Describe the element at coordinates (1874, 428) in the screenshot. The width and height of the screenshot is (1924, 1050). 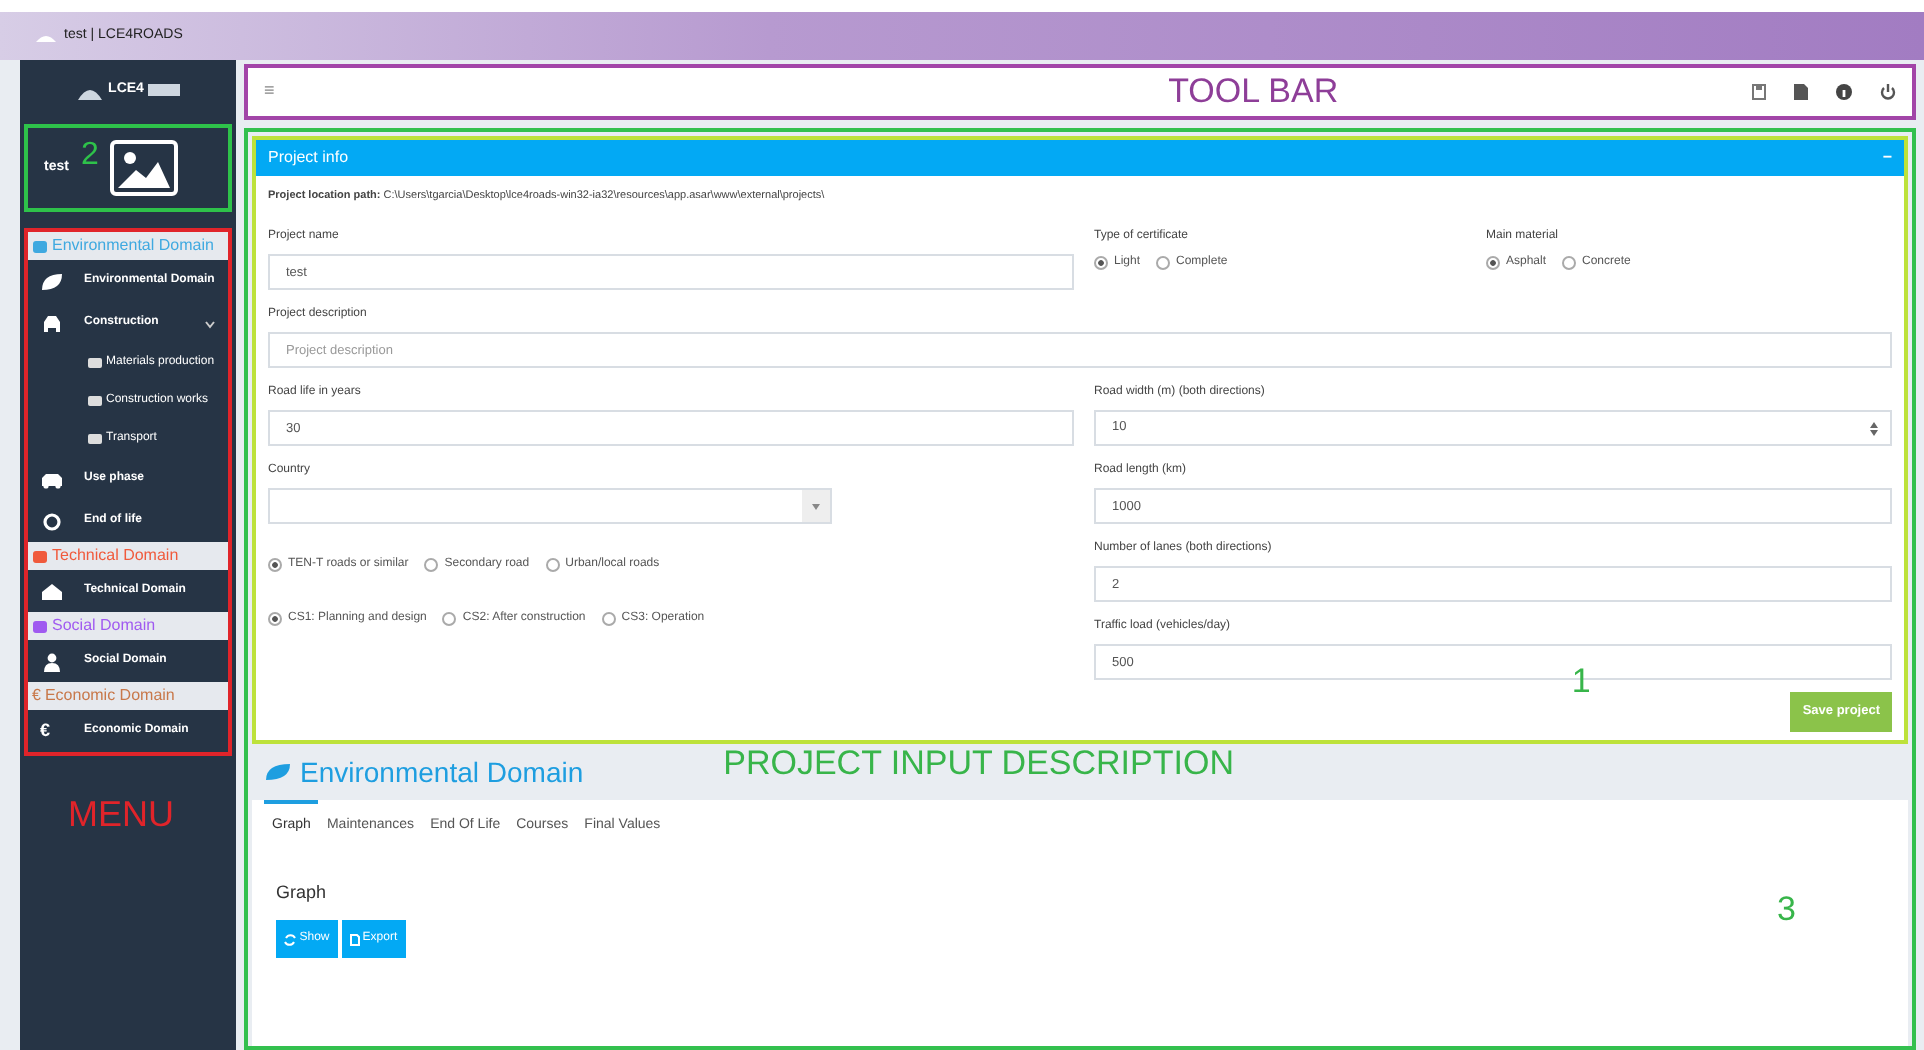
I see `spinner-icon` at that location.